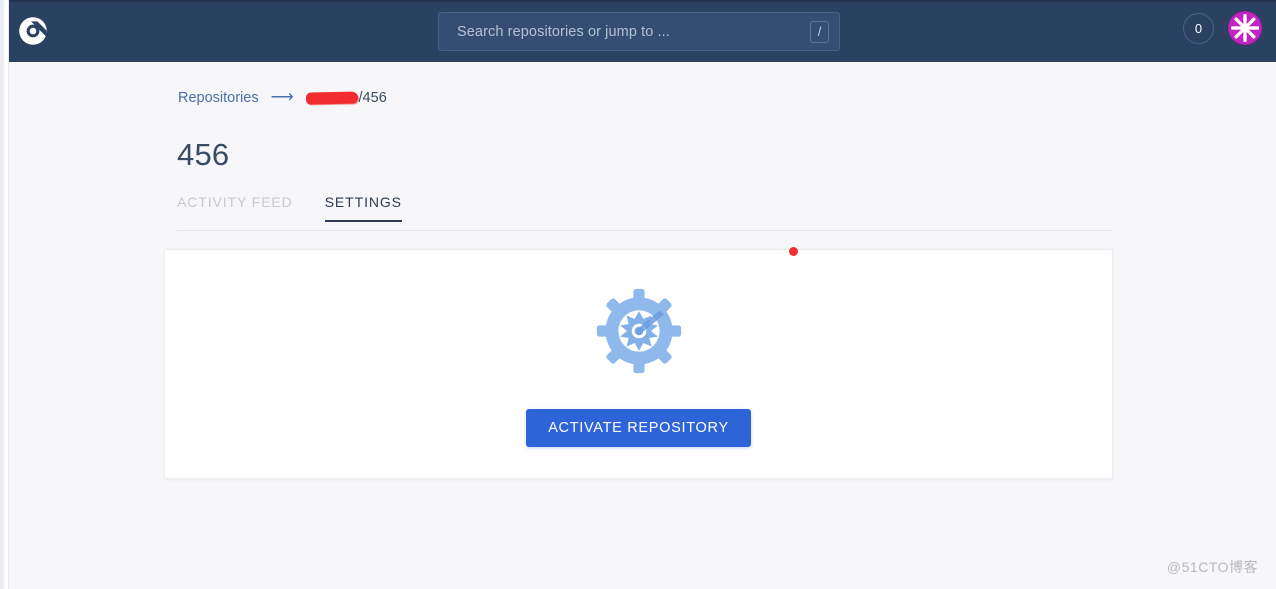  Describe the element at coordinates (639, 333) in the screenshot. I see `gear-icon` at that location.